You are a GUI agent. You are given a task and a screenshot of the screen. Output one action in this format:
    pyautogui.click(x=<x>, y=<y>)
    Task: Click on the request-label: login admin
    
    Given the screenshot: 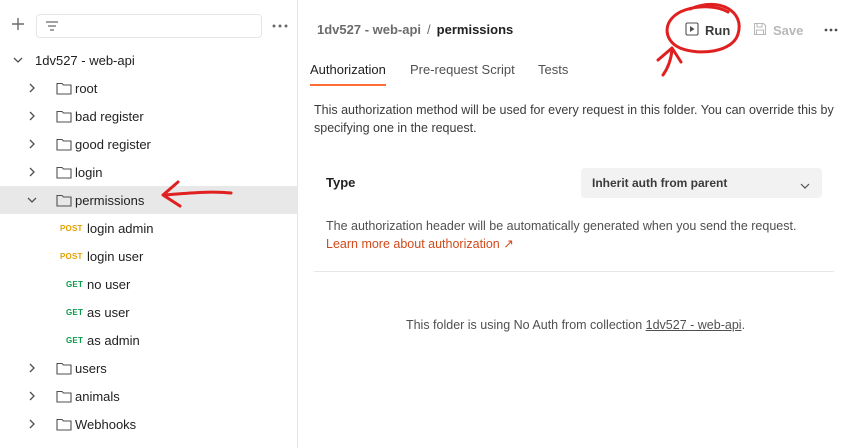 What is the action you would take?
    pyautogui.click(x=120, y=228)
    